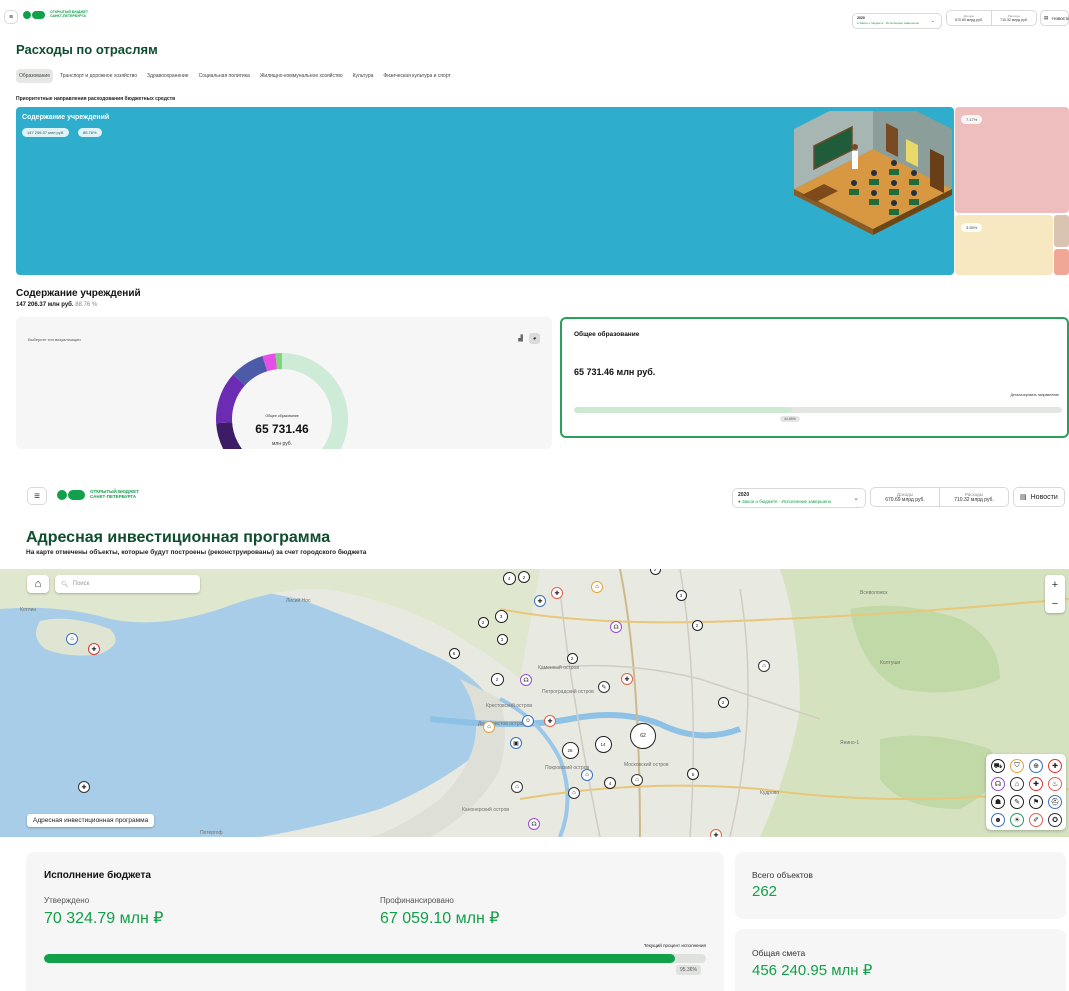 Image resolution: width=1069 pixels, height=991 pixels. I want to click on logo-line2-2: Санкт-Петербурга, so click(113, 496).